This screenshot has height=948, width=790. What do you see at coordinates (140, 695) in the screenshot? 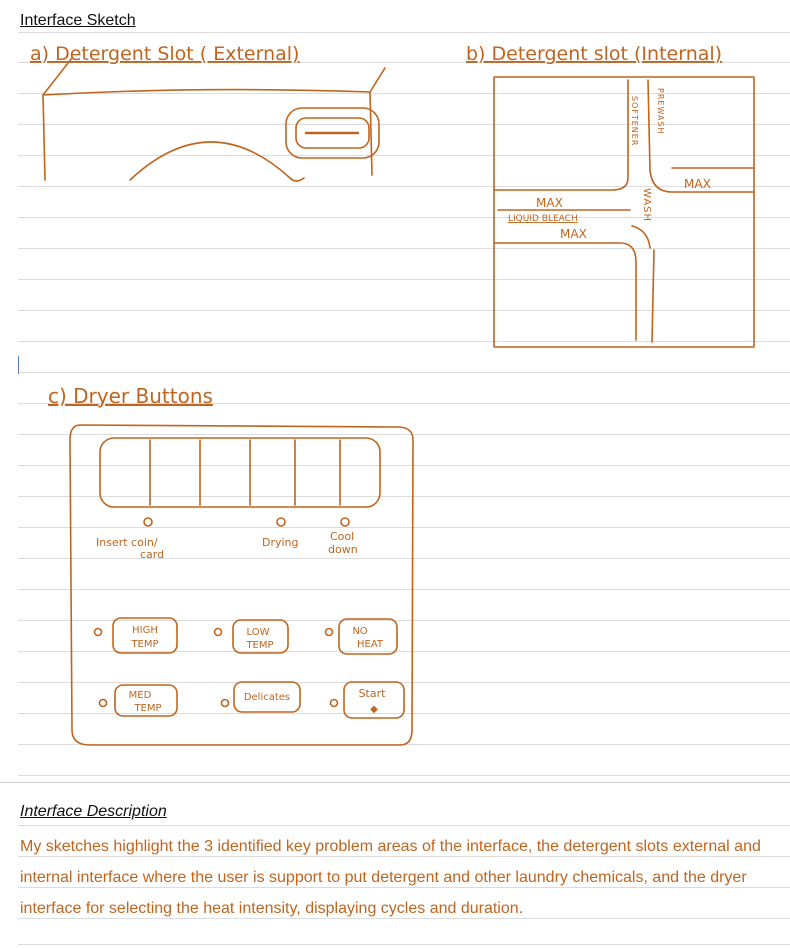
I see `med-temp-label: MED` at bounding box center [140, 695].